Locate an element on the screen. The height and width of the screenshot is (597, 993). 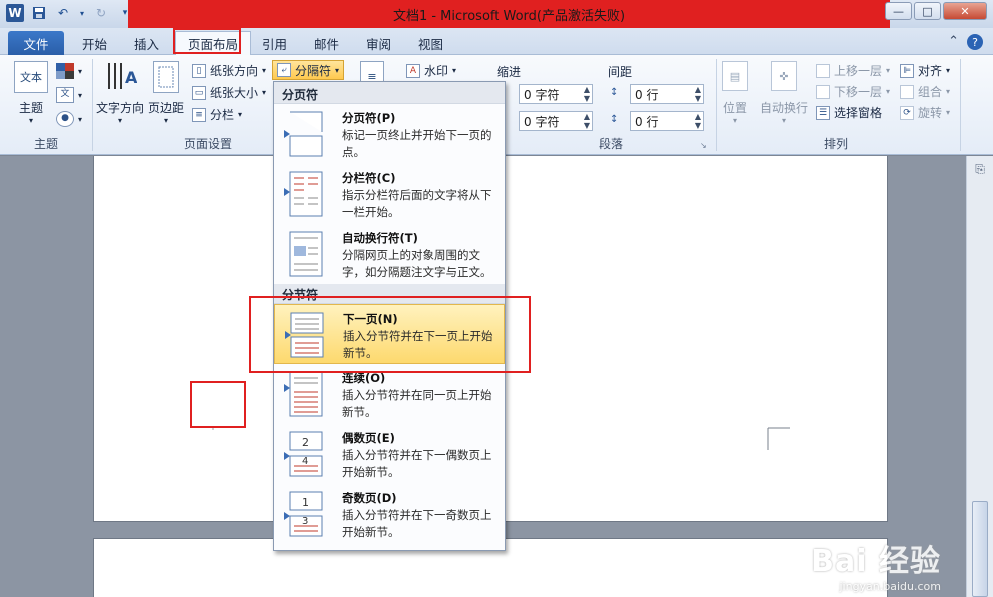
watermark-sub: jingyan.baidu.com is located at coordinates (890, 586).